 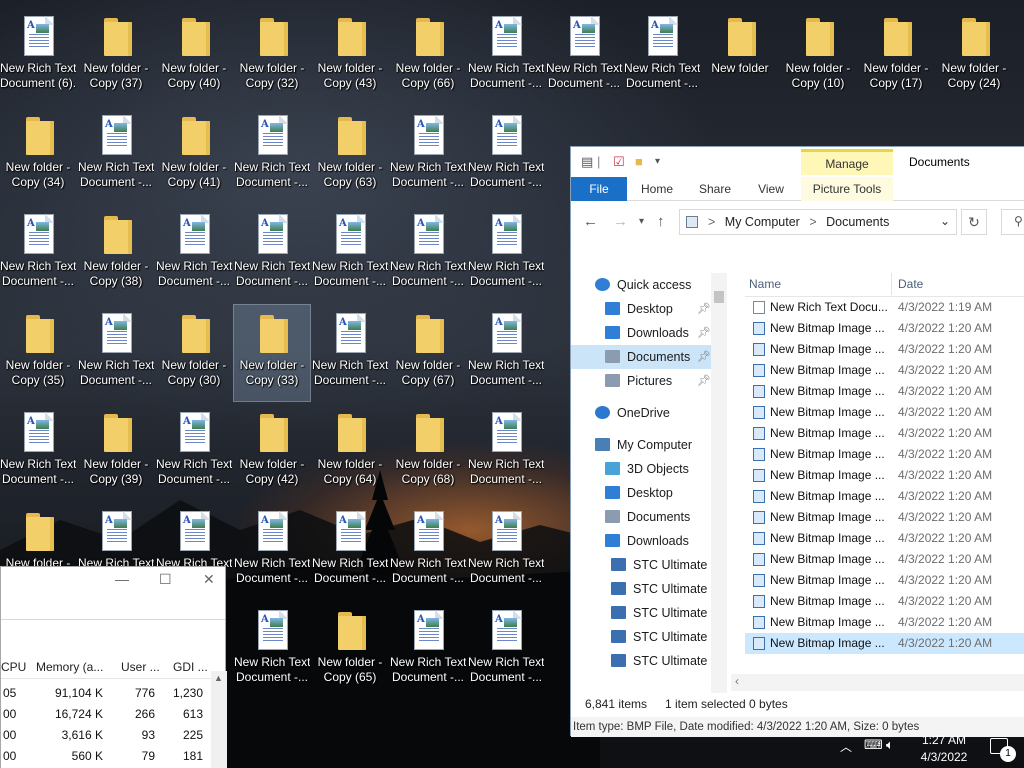 What do you see at coordinates (818, 56) in the screenshot?
I see `desktop-folder: New folder - Copy (10)` at bounding box center [818, 56].